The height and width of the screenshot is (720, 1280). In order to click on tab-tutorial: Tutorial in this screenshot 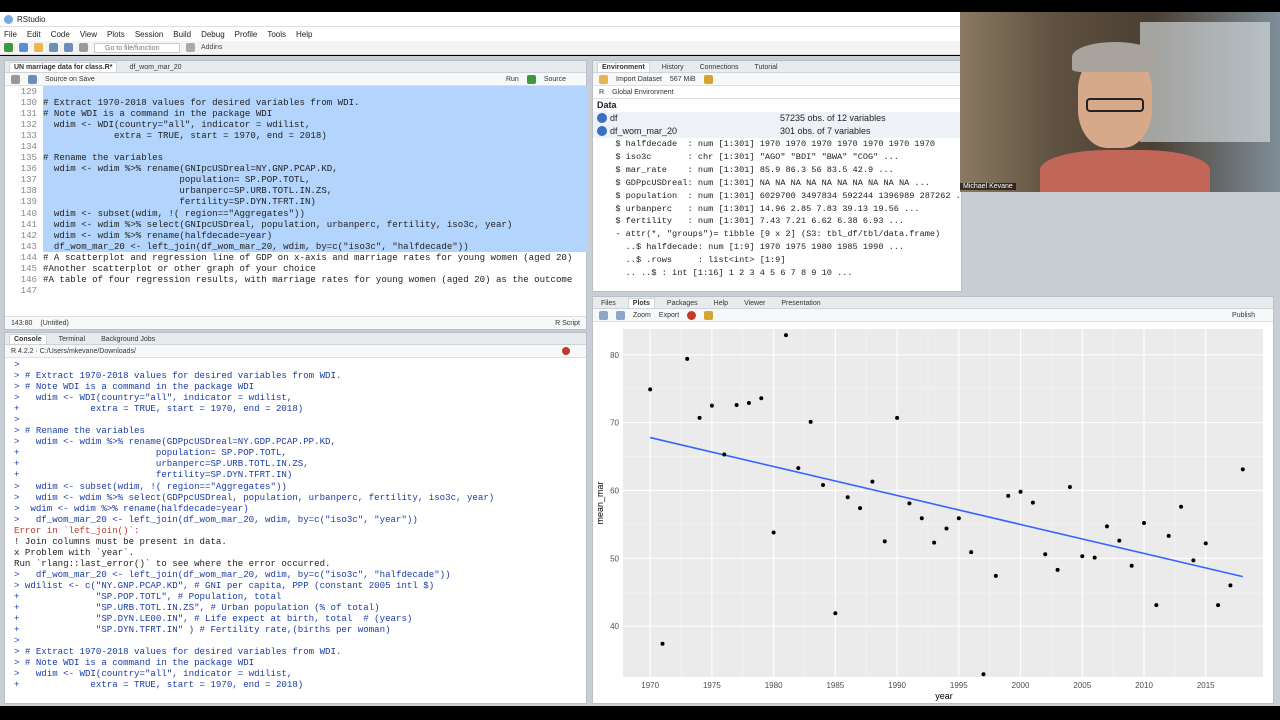, I will do `click(766, 67)`.